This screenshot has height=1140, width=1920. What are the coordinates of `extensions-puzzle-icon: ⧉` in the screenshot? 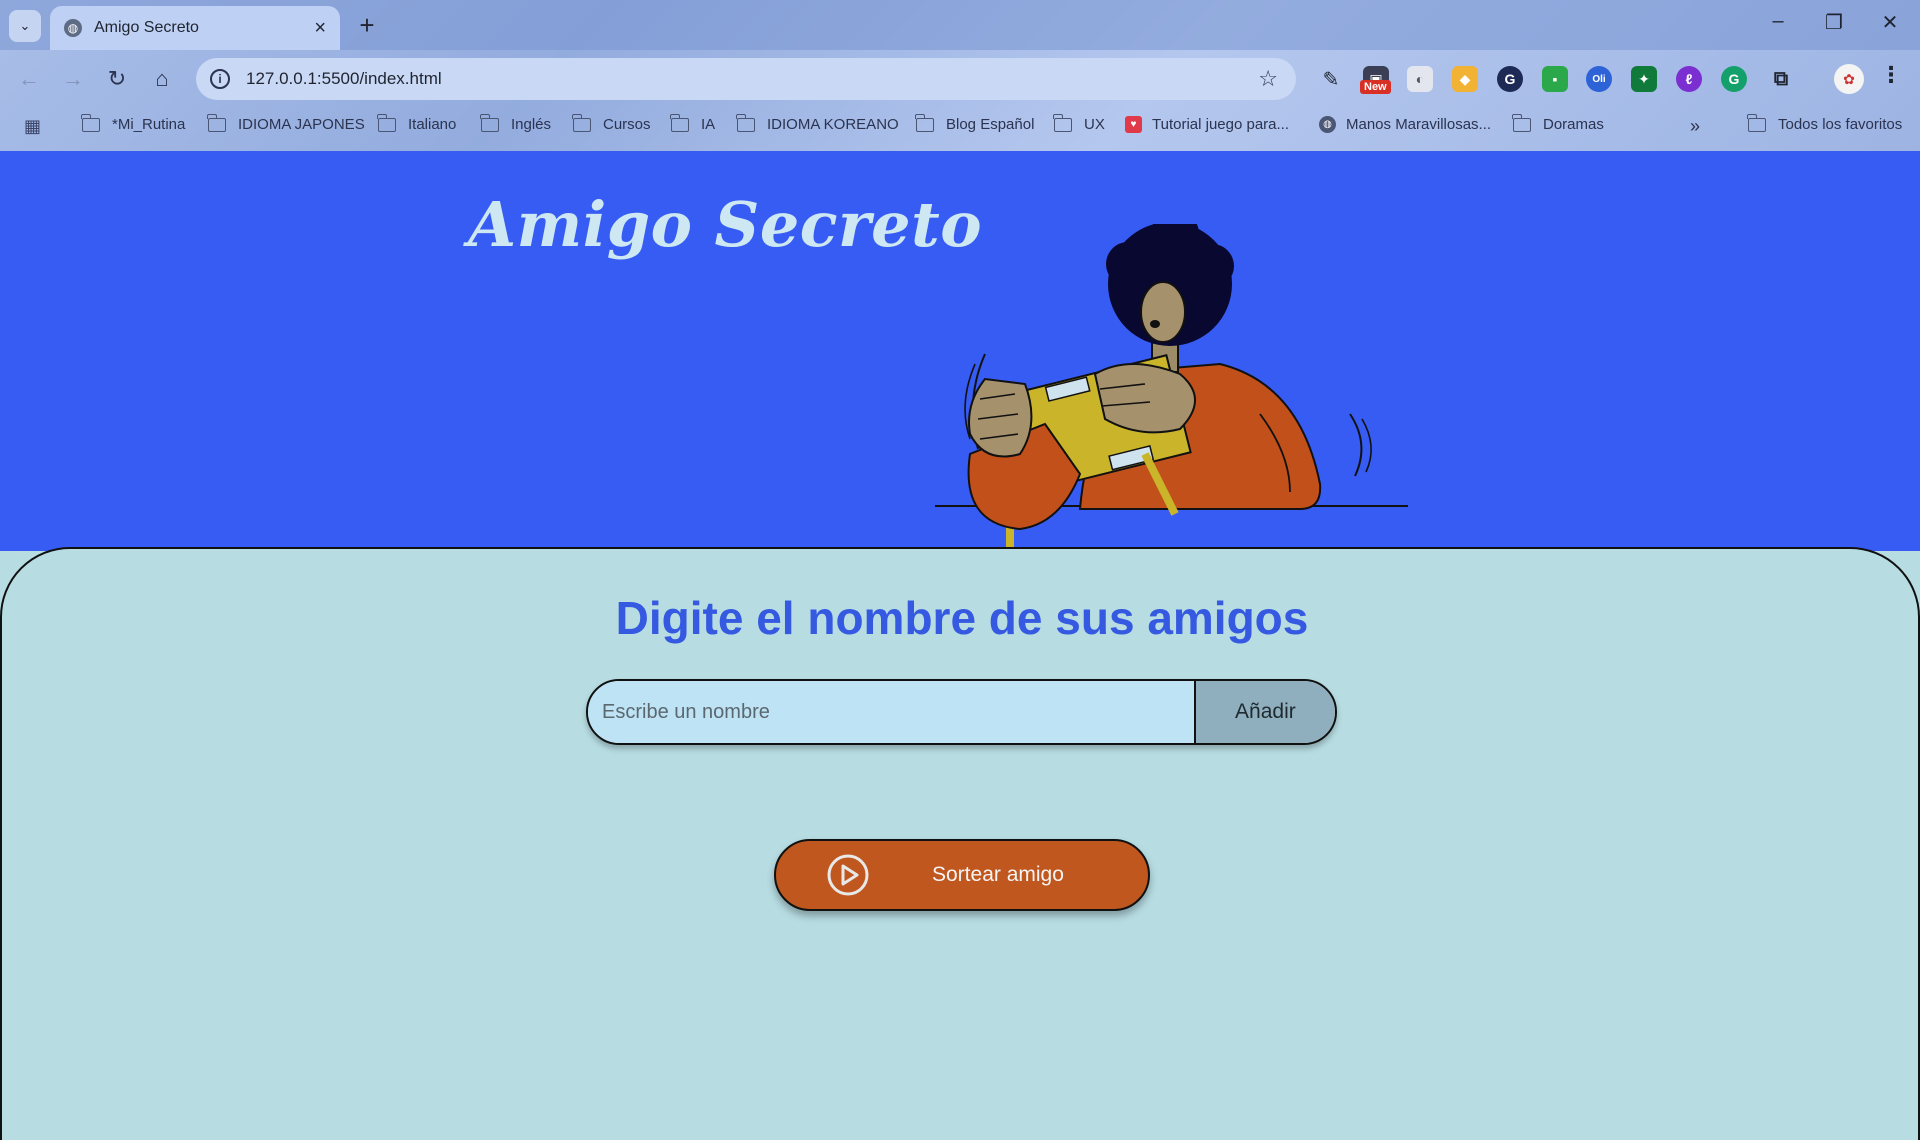 It's located at (1781, 79).